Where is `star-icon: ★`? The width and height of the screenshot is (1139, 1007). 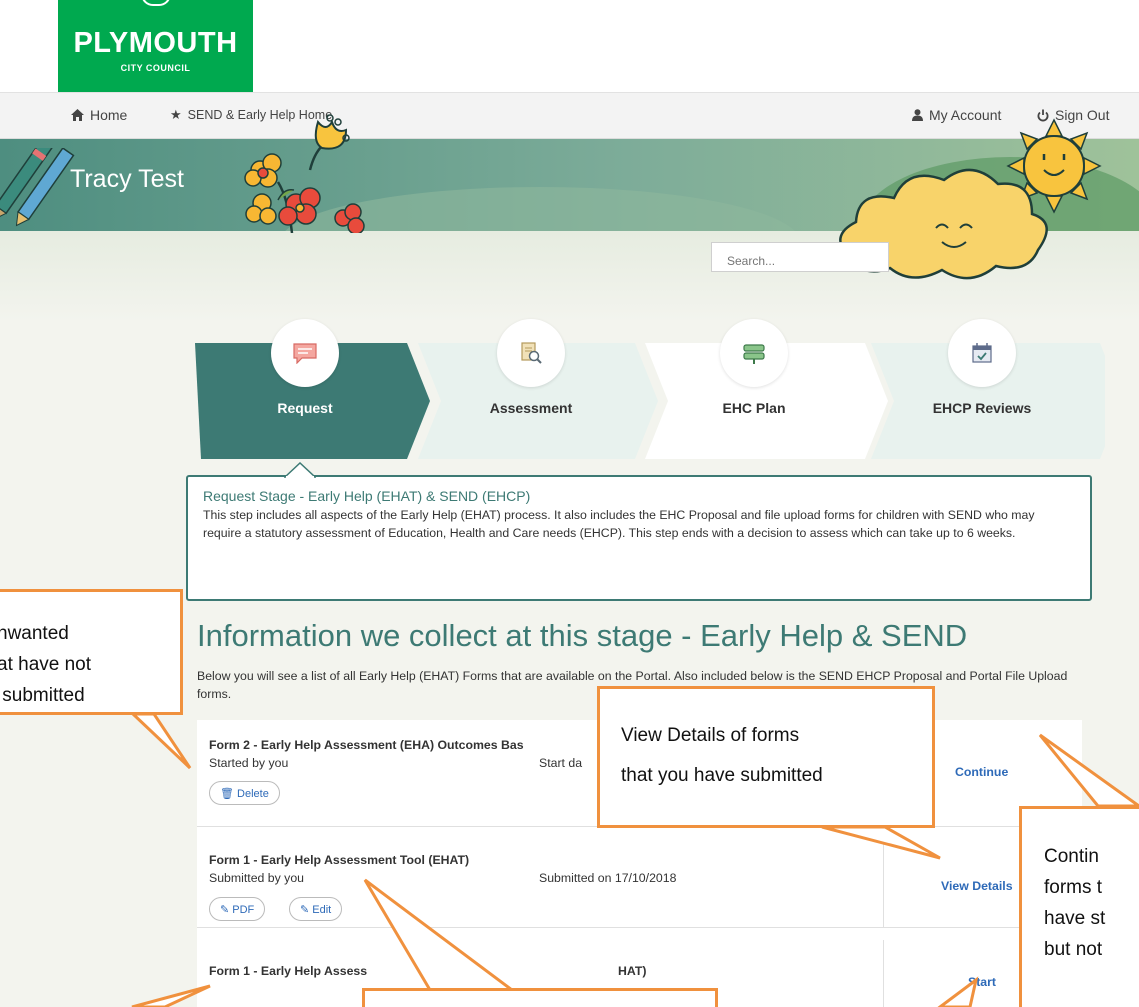 star-icon: ★ is located at coordinates (176, 114).